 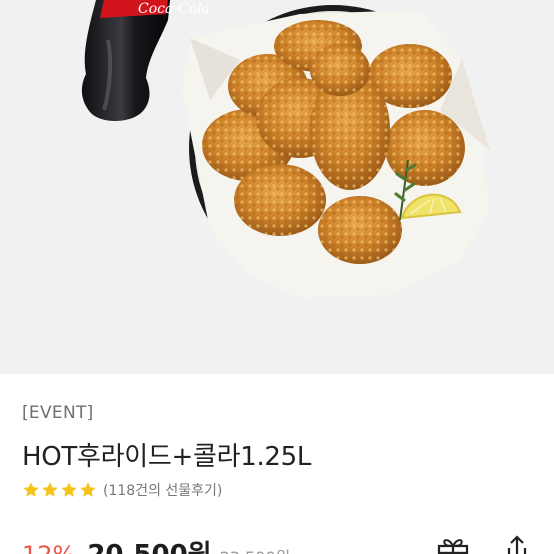 I want to click on sale-price: 20,500원, so click(x=149, y=544).